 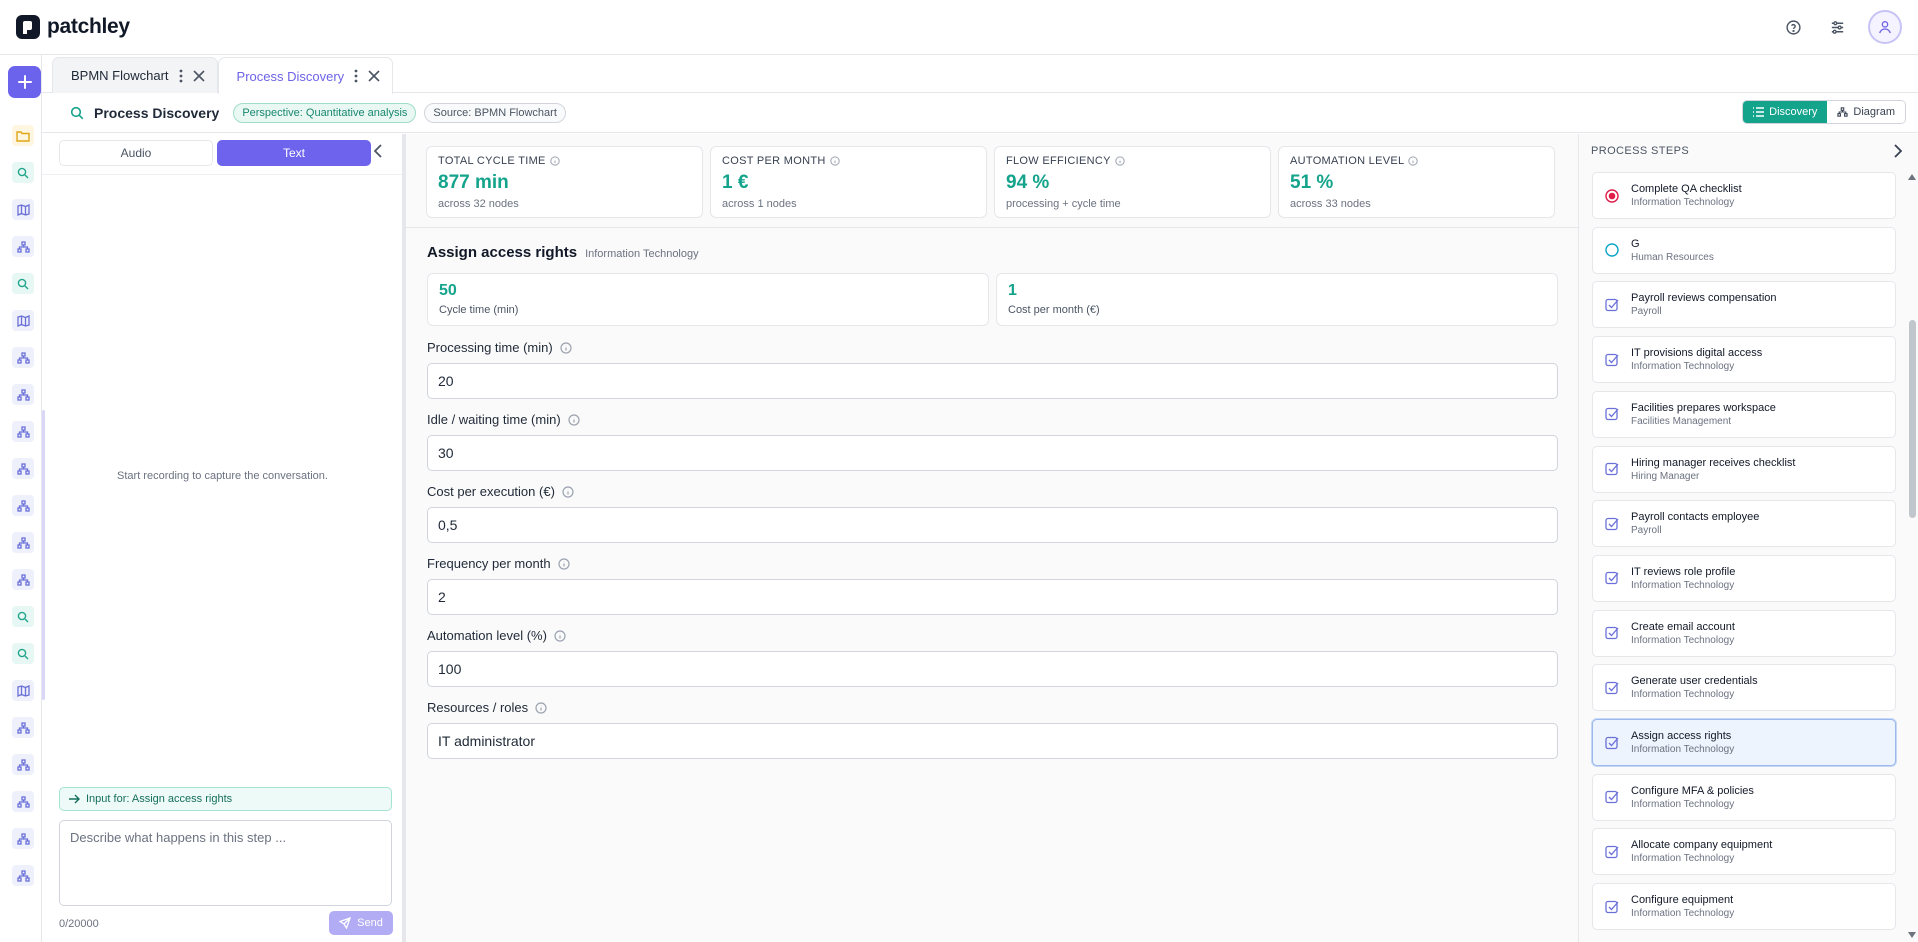 What do you see at coordinates (992, 597) in the screenshot?
I see `frequency-input: 2` at bounding box center [992, 597].